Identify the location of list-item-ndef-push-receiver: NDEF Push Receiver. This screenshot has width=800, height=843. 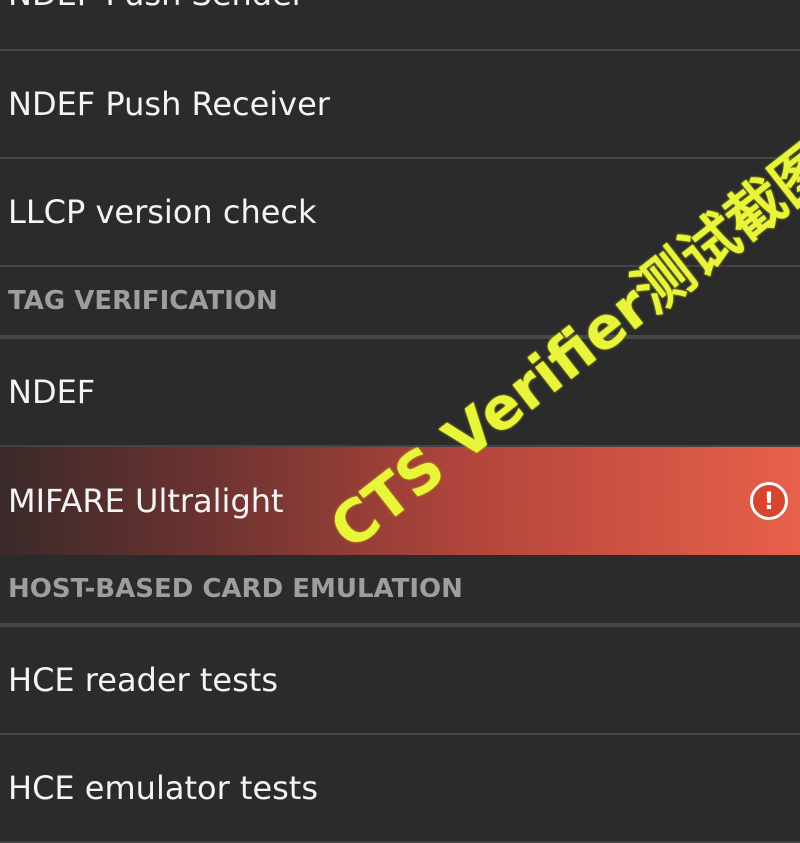
(400, 105).